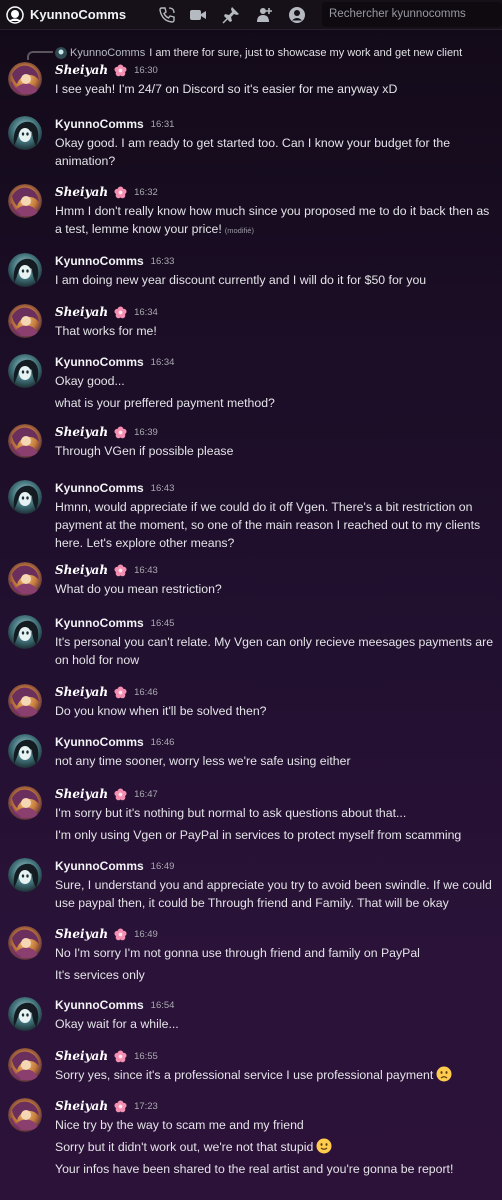  I want to click on message-header: Sheiyah 16:32, so click(106, 192).